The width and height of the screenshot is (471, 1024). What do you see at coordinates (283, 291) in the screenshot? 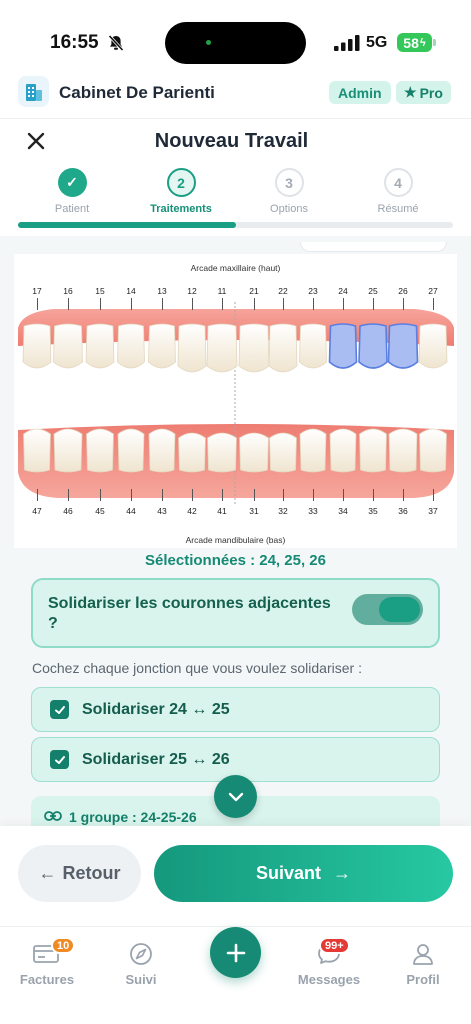
I see `tooth-number-22: 22` at bounding box center [283, 291].